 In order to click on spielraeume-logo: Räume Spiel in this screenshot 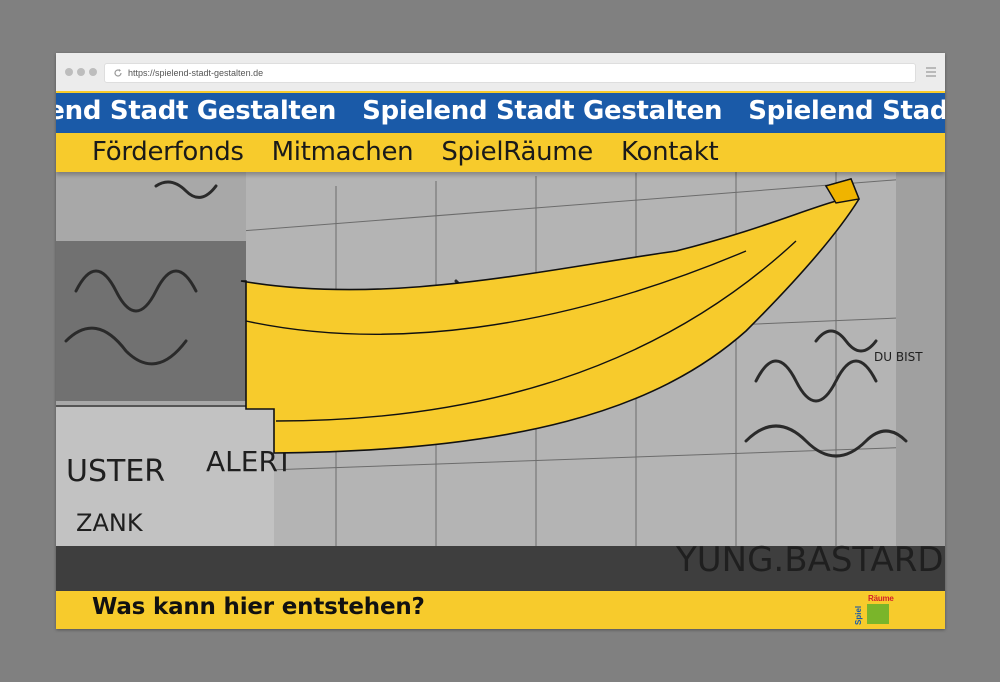, I will do `click(879, 610)`.